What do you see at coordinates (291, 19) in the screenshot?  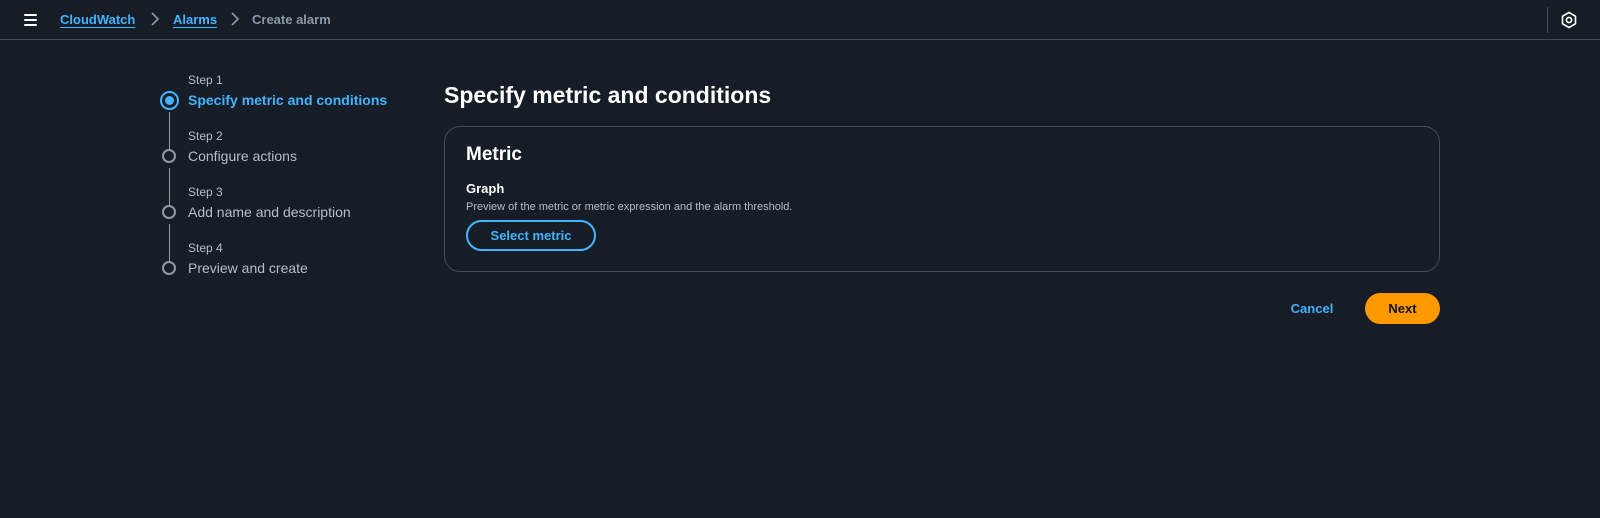 I see `breadcrumb-create-alarm: Create alarm` at bounding box center [291, 19].